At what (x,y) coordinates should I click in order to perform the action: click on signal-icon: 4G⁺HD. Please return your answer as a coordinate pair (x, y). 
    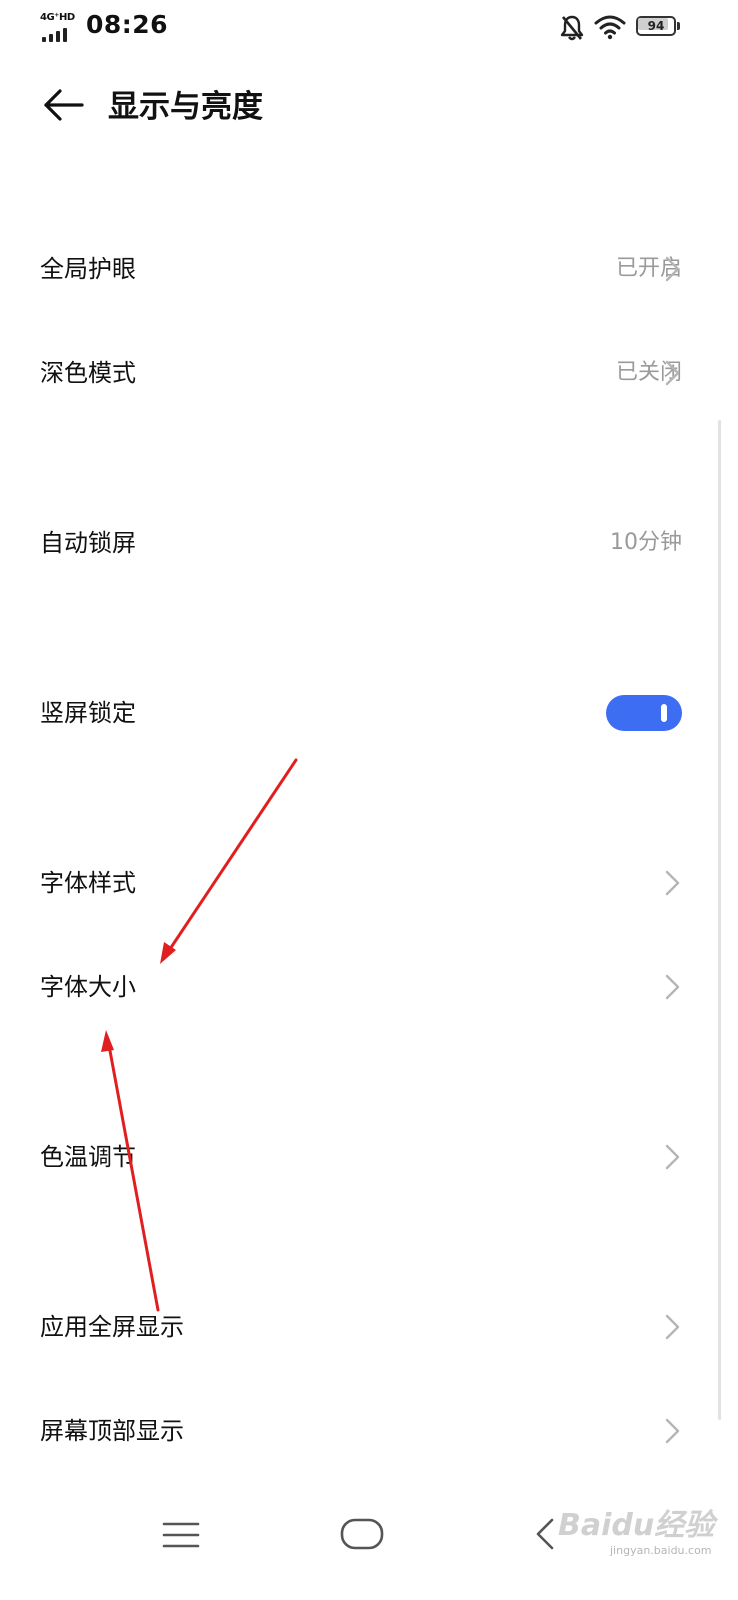
    Looking at the image, I should click on (60, 27).